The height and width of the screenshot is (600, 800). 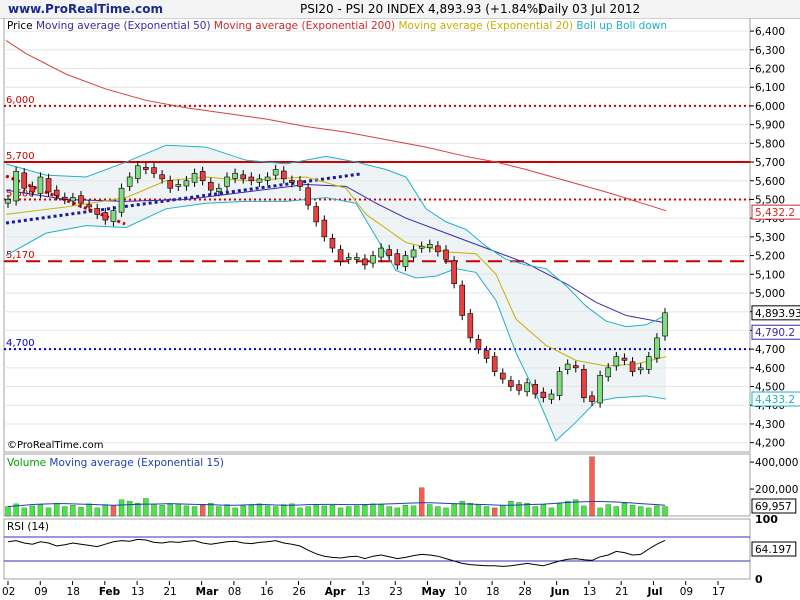 I want to click on rsi-tick-label: 0, so click(x=759, y=579).